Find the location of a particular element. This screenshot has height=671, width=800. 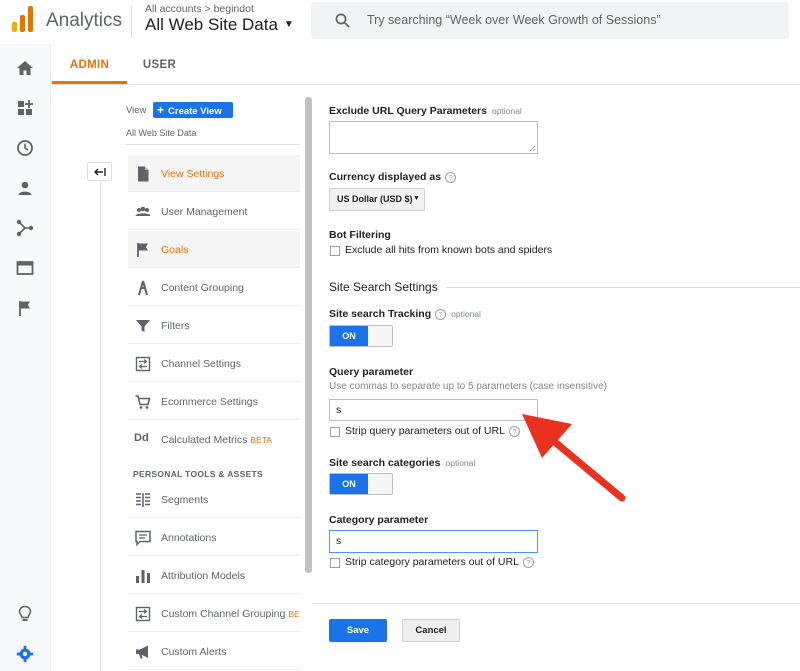

tab-divider is located at coordinates (426, 84).